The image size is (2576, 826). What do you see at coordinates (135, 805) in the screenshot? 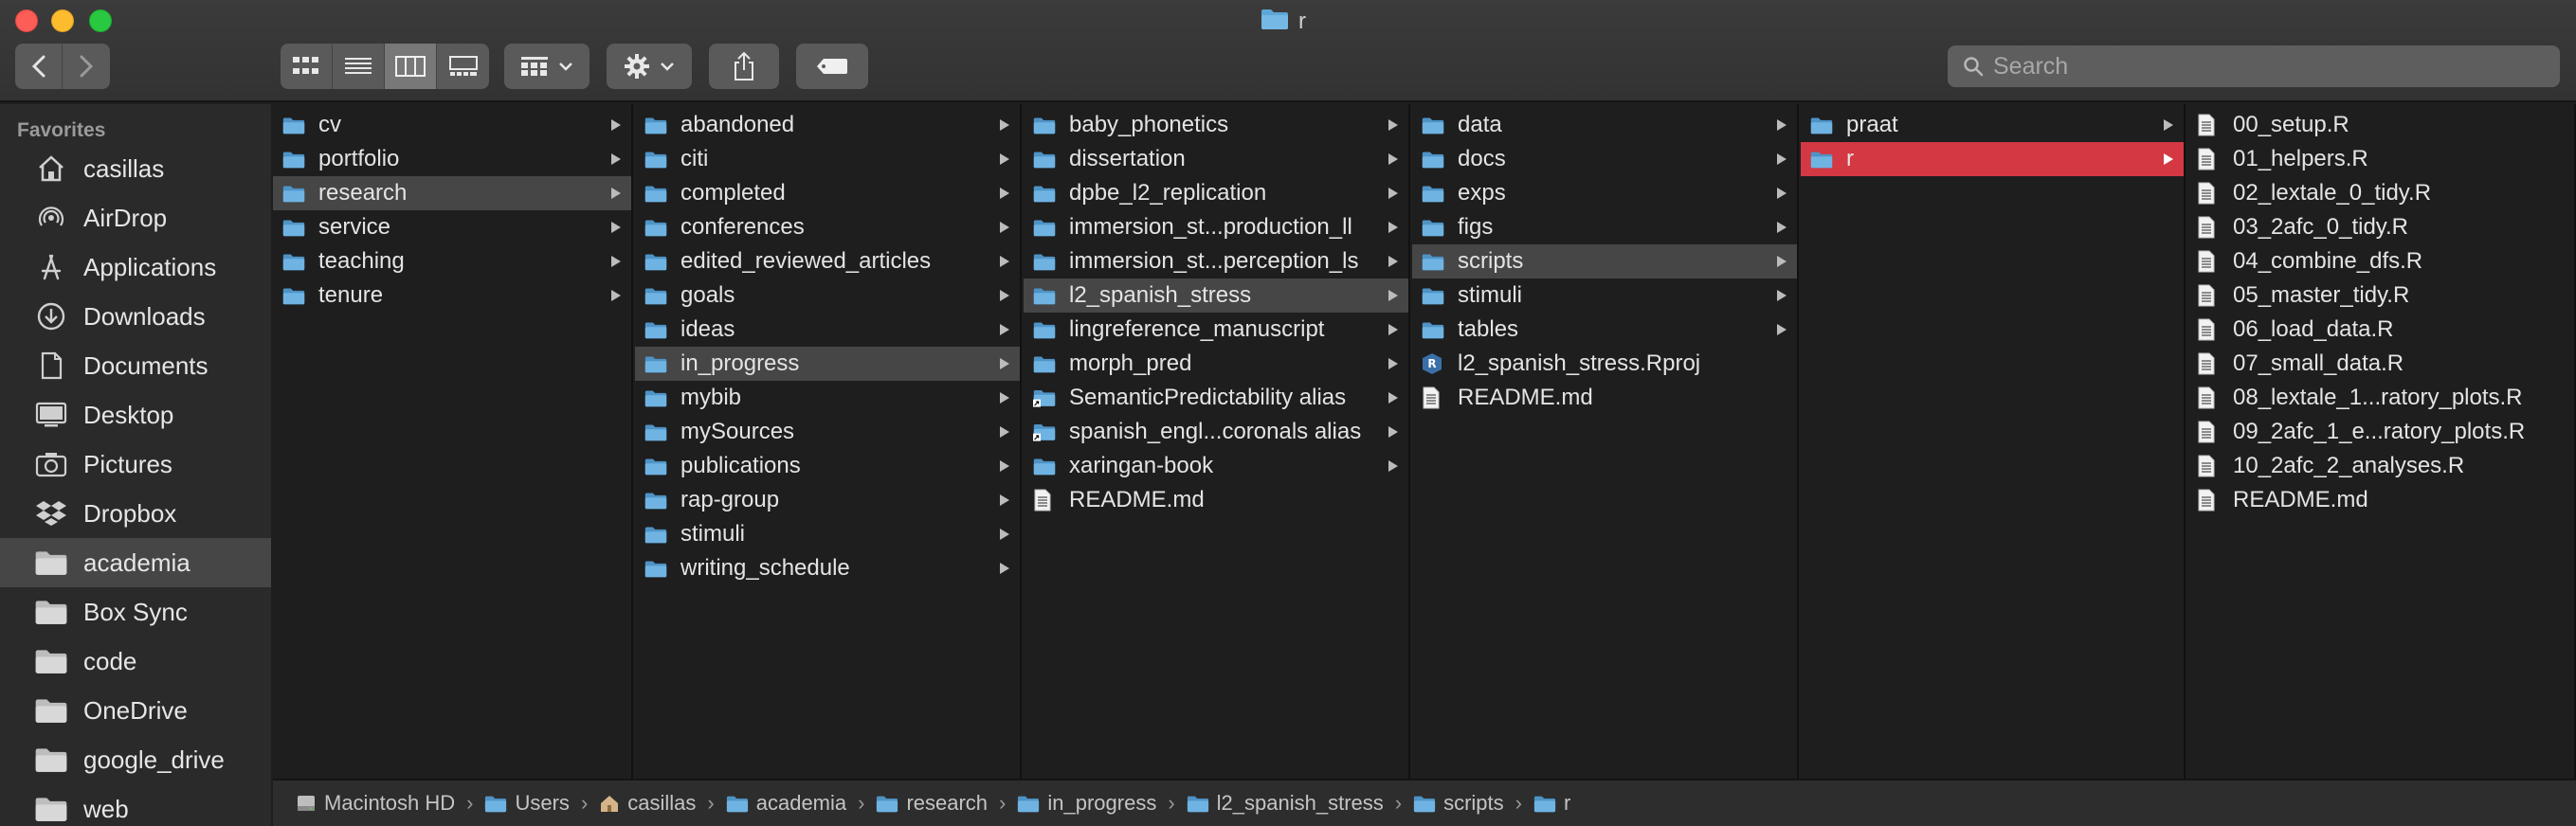
I see `sidebar-item-web: web` at bounding box center [135, 805].